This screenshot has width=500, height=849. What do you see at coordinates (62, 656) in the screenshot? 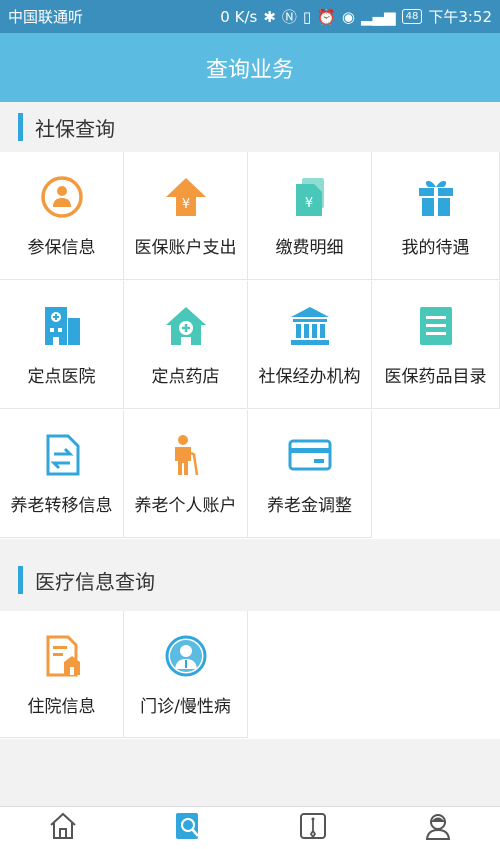
I see `inpatient-document-icon` at bounding box center [62, 656].